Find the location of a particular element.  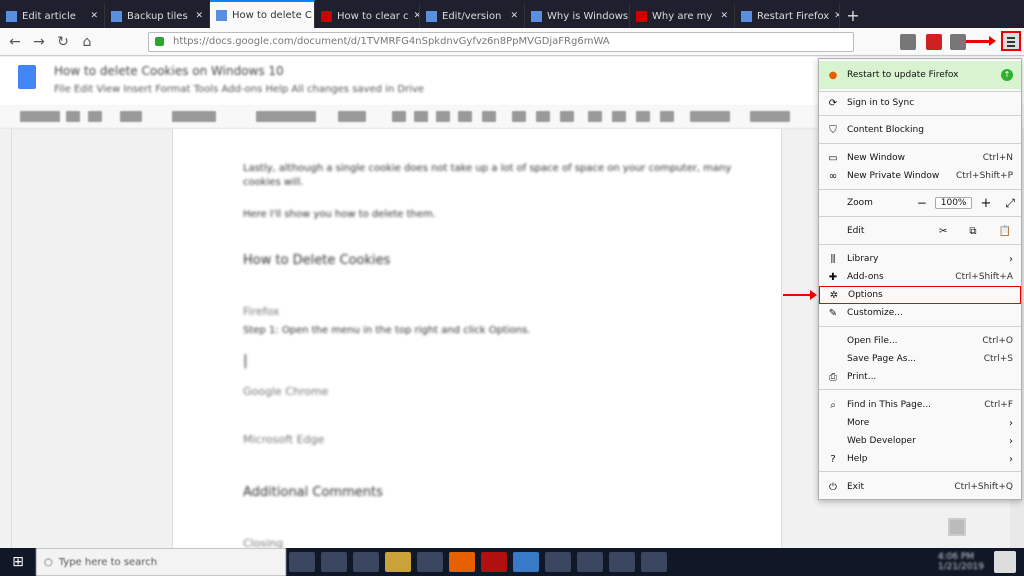

help-icon: ? is located at coordinates (833, 459).